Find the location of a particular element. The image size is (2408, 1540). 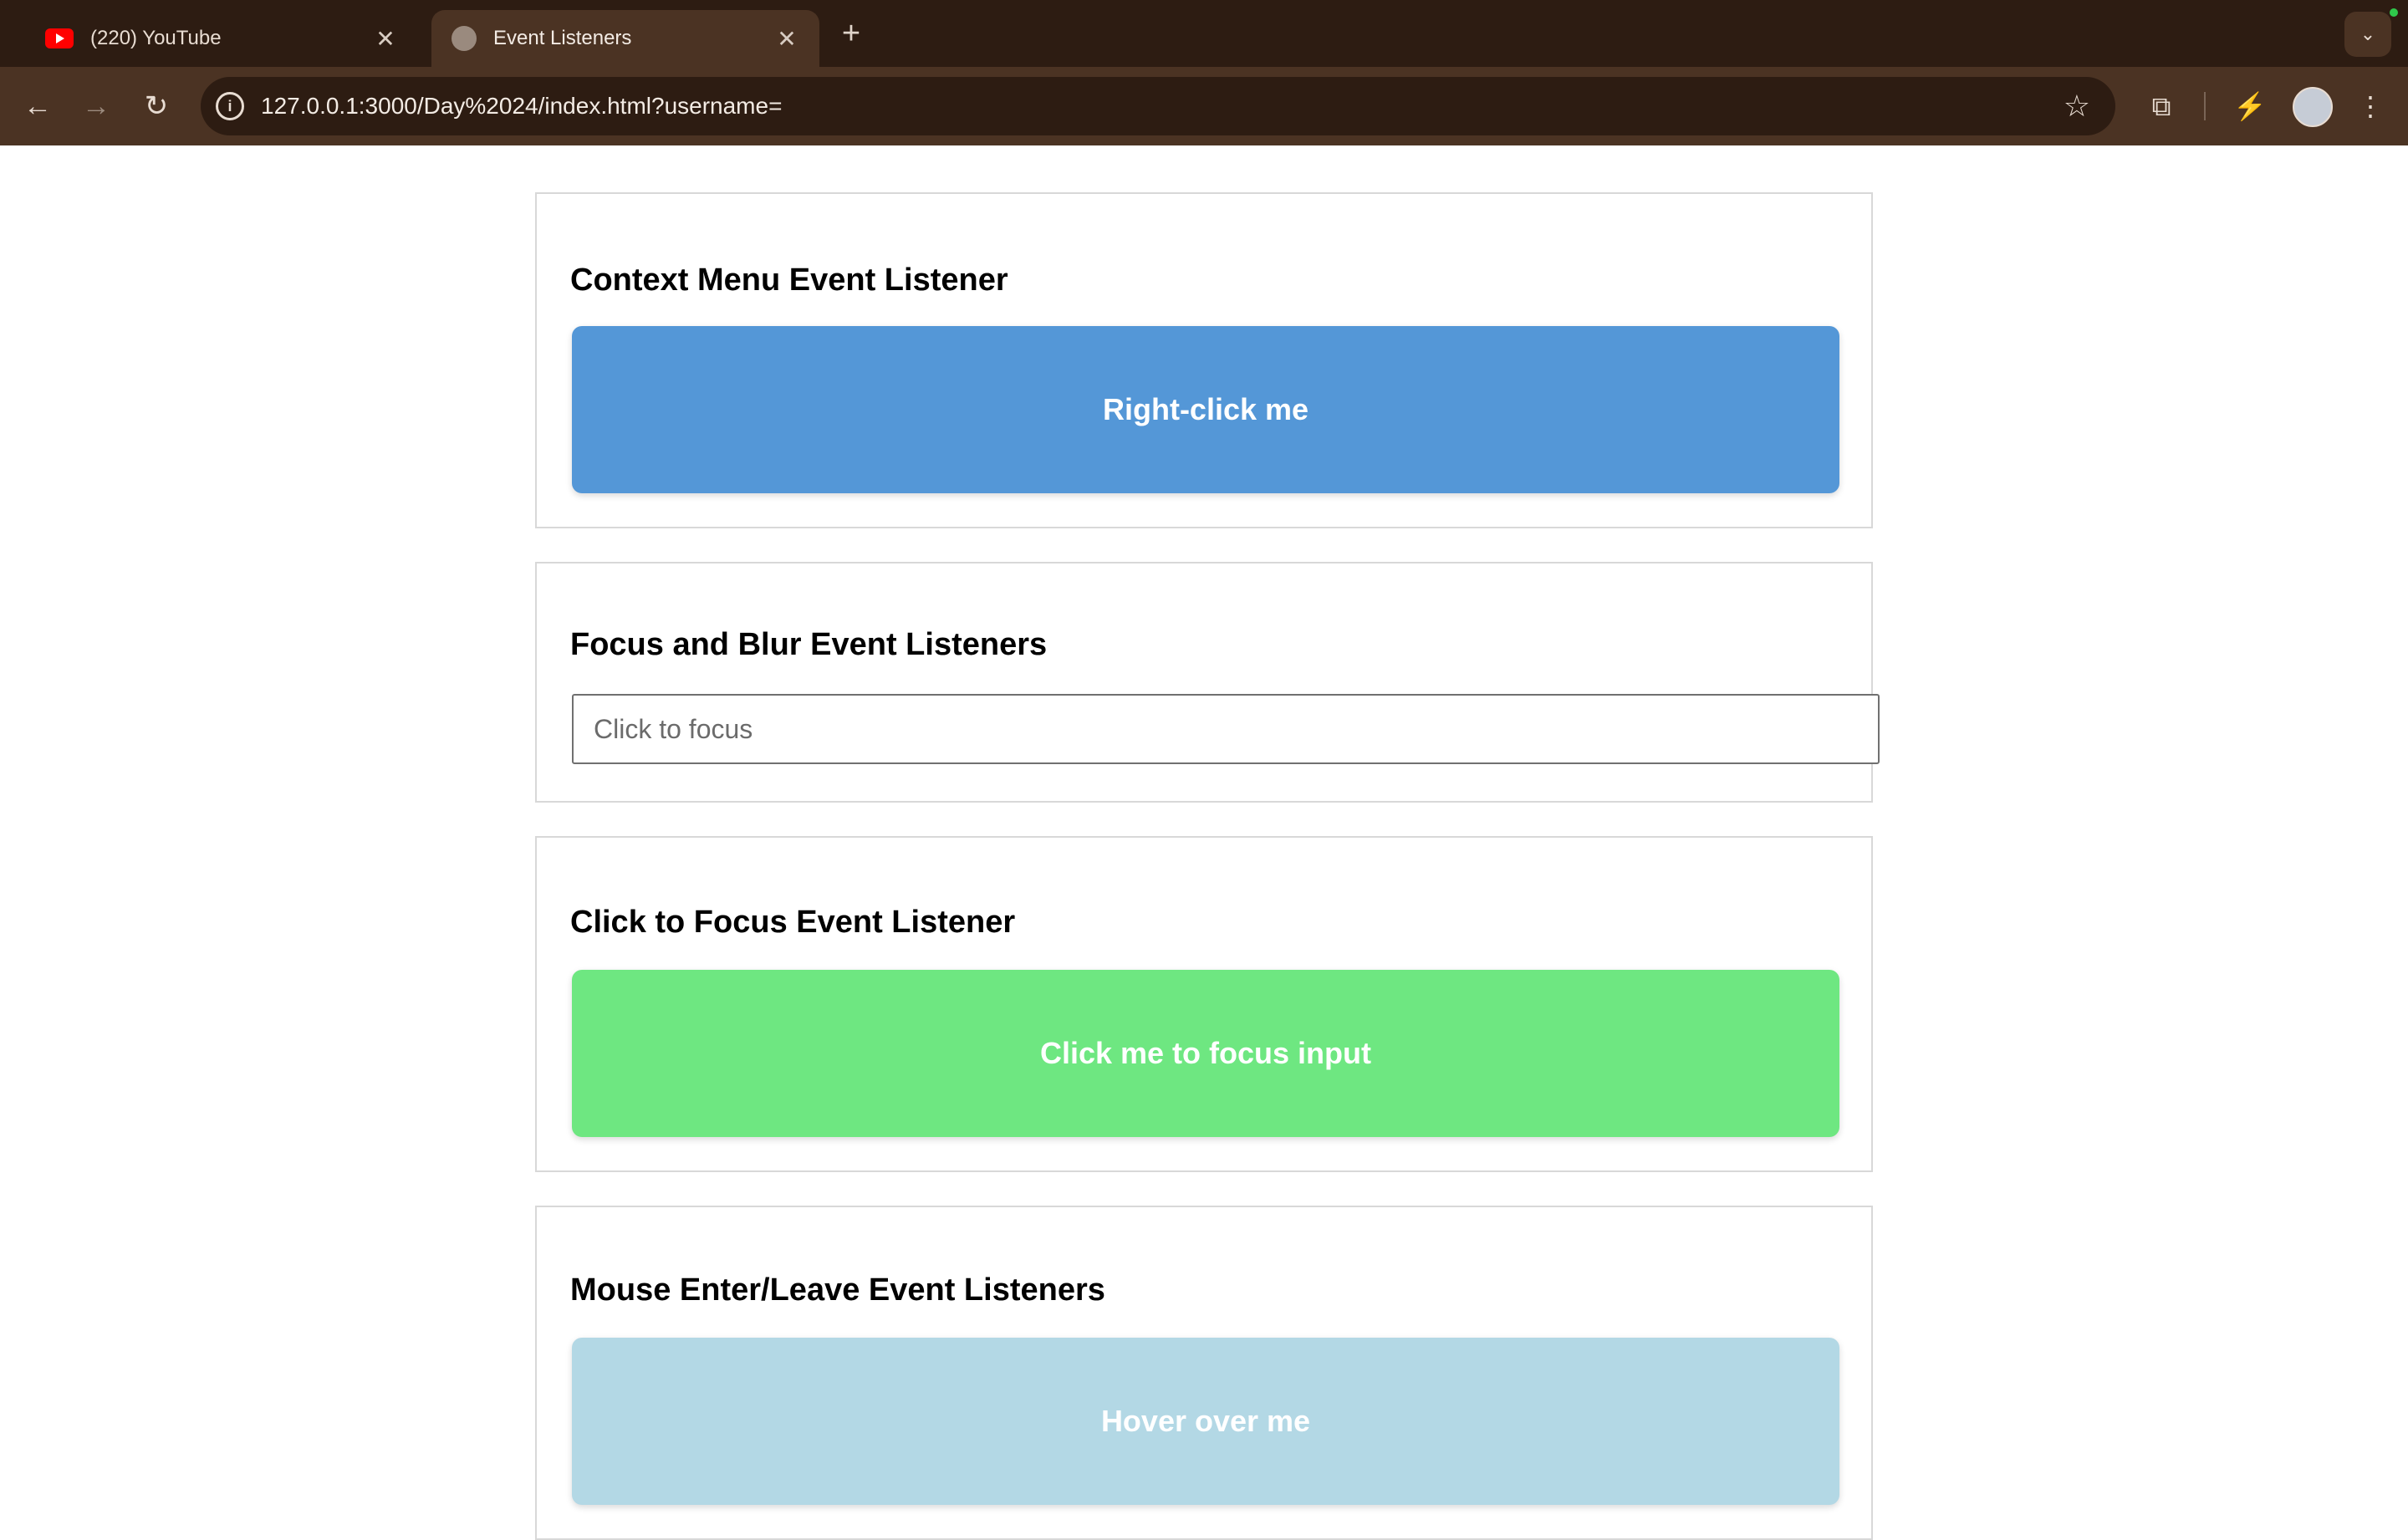

section-heading: Context Menu Event Listener is located at coordinates (789, 280).